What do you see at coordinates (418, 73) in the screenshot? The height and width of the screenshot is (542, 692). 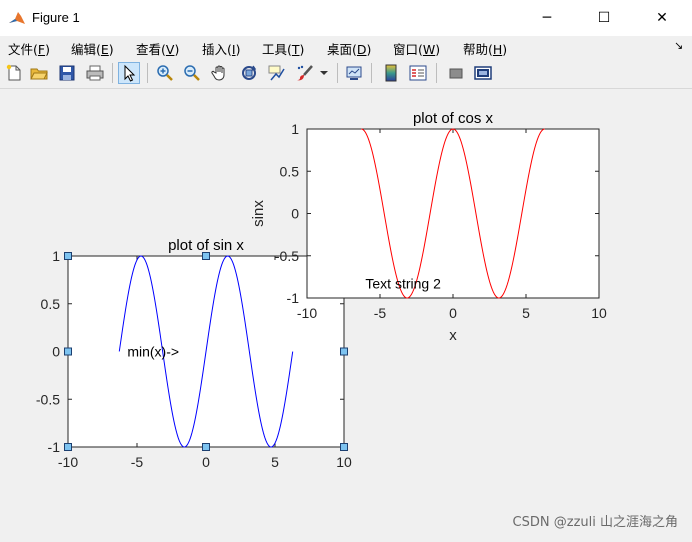 I see `insert-legend-icon` at bounding box center [418, 73].